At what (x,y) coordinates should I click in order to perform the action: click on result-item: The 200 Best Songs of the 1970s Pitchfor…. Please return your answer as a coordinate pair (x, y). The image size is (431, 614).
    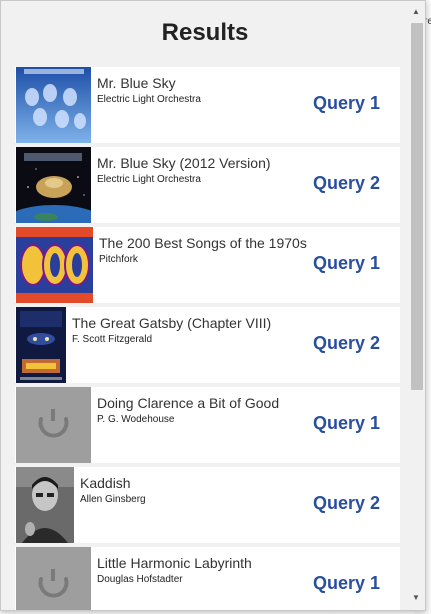
    Looking at the image, I should click on (207, 265).